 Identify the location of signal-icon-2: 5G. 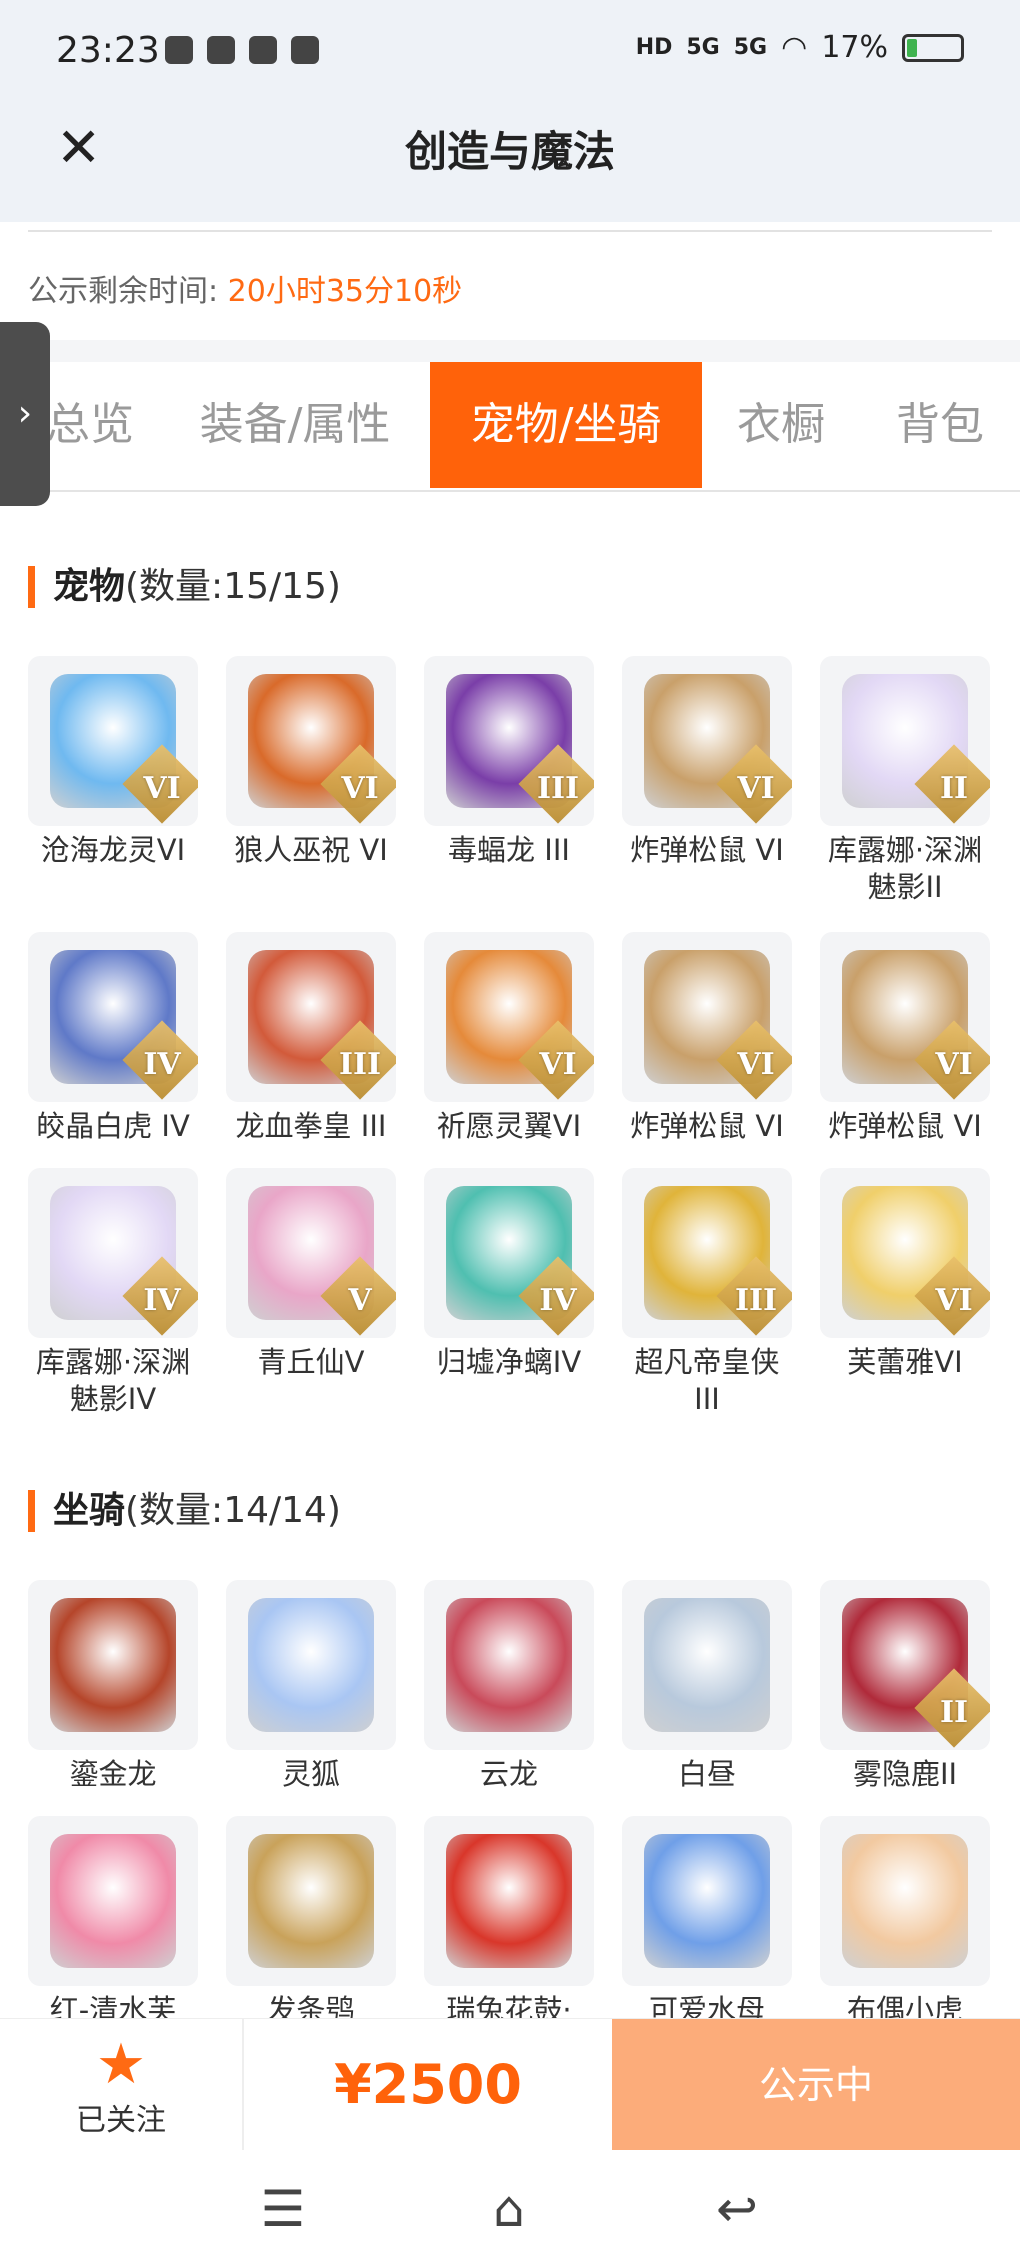
(750, 47).